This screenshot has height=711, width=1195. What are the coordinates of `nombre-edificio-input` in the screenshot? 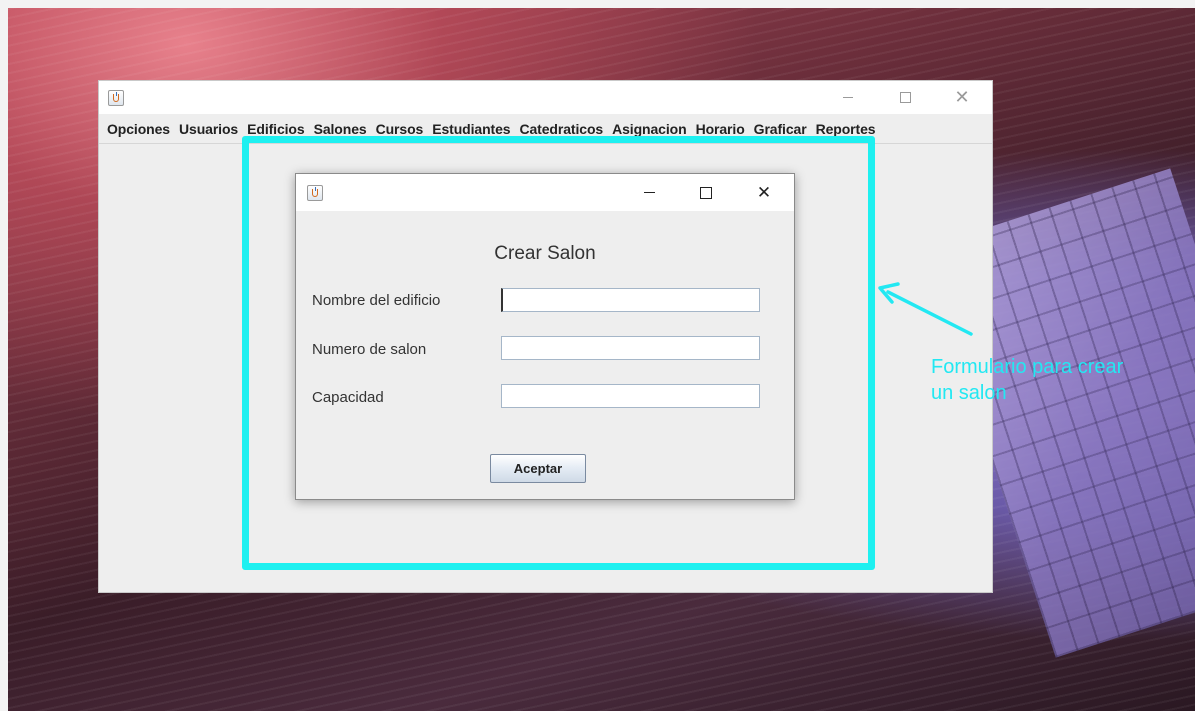 It's located at (630, 300).